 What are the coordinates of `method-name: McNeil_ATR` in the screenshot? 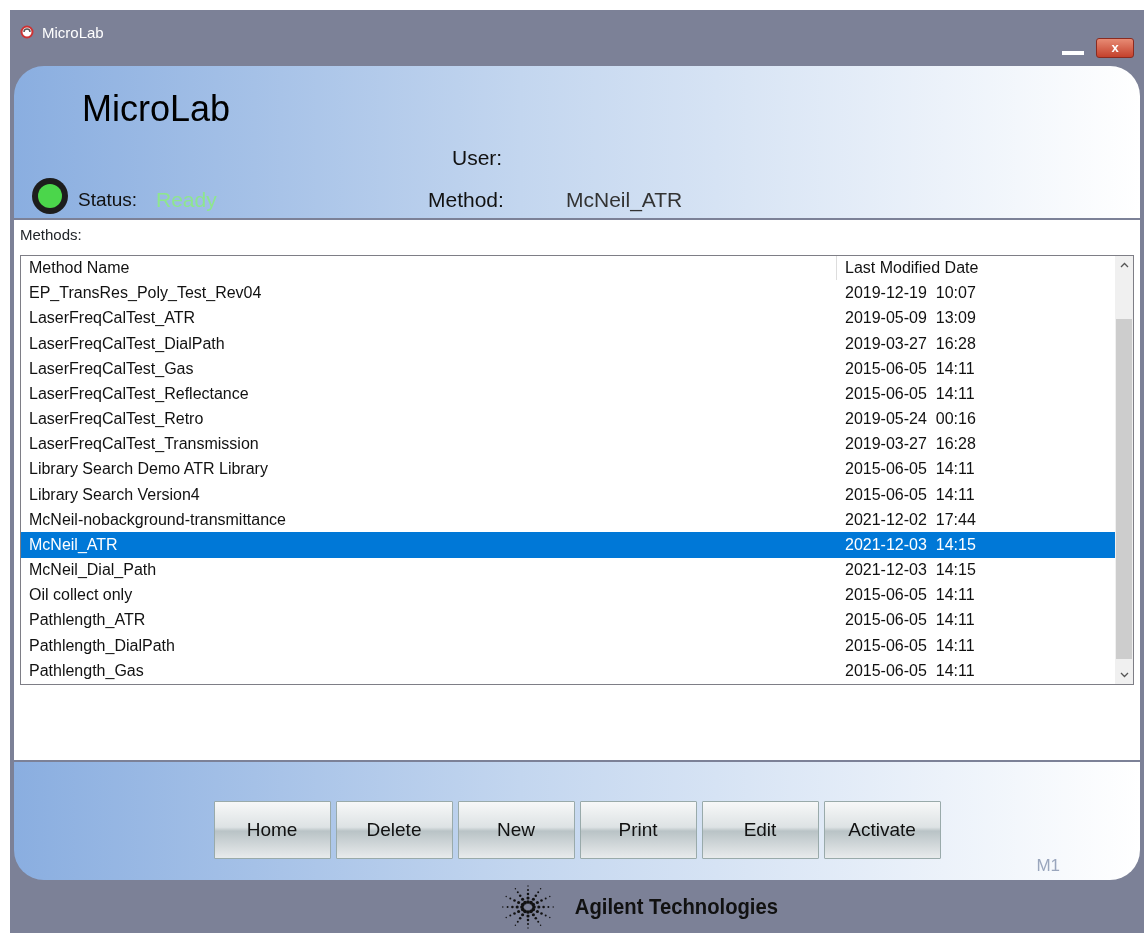 It's located at (73, 544).